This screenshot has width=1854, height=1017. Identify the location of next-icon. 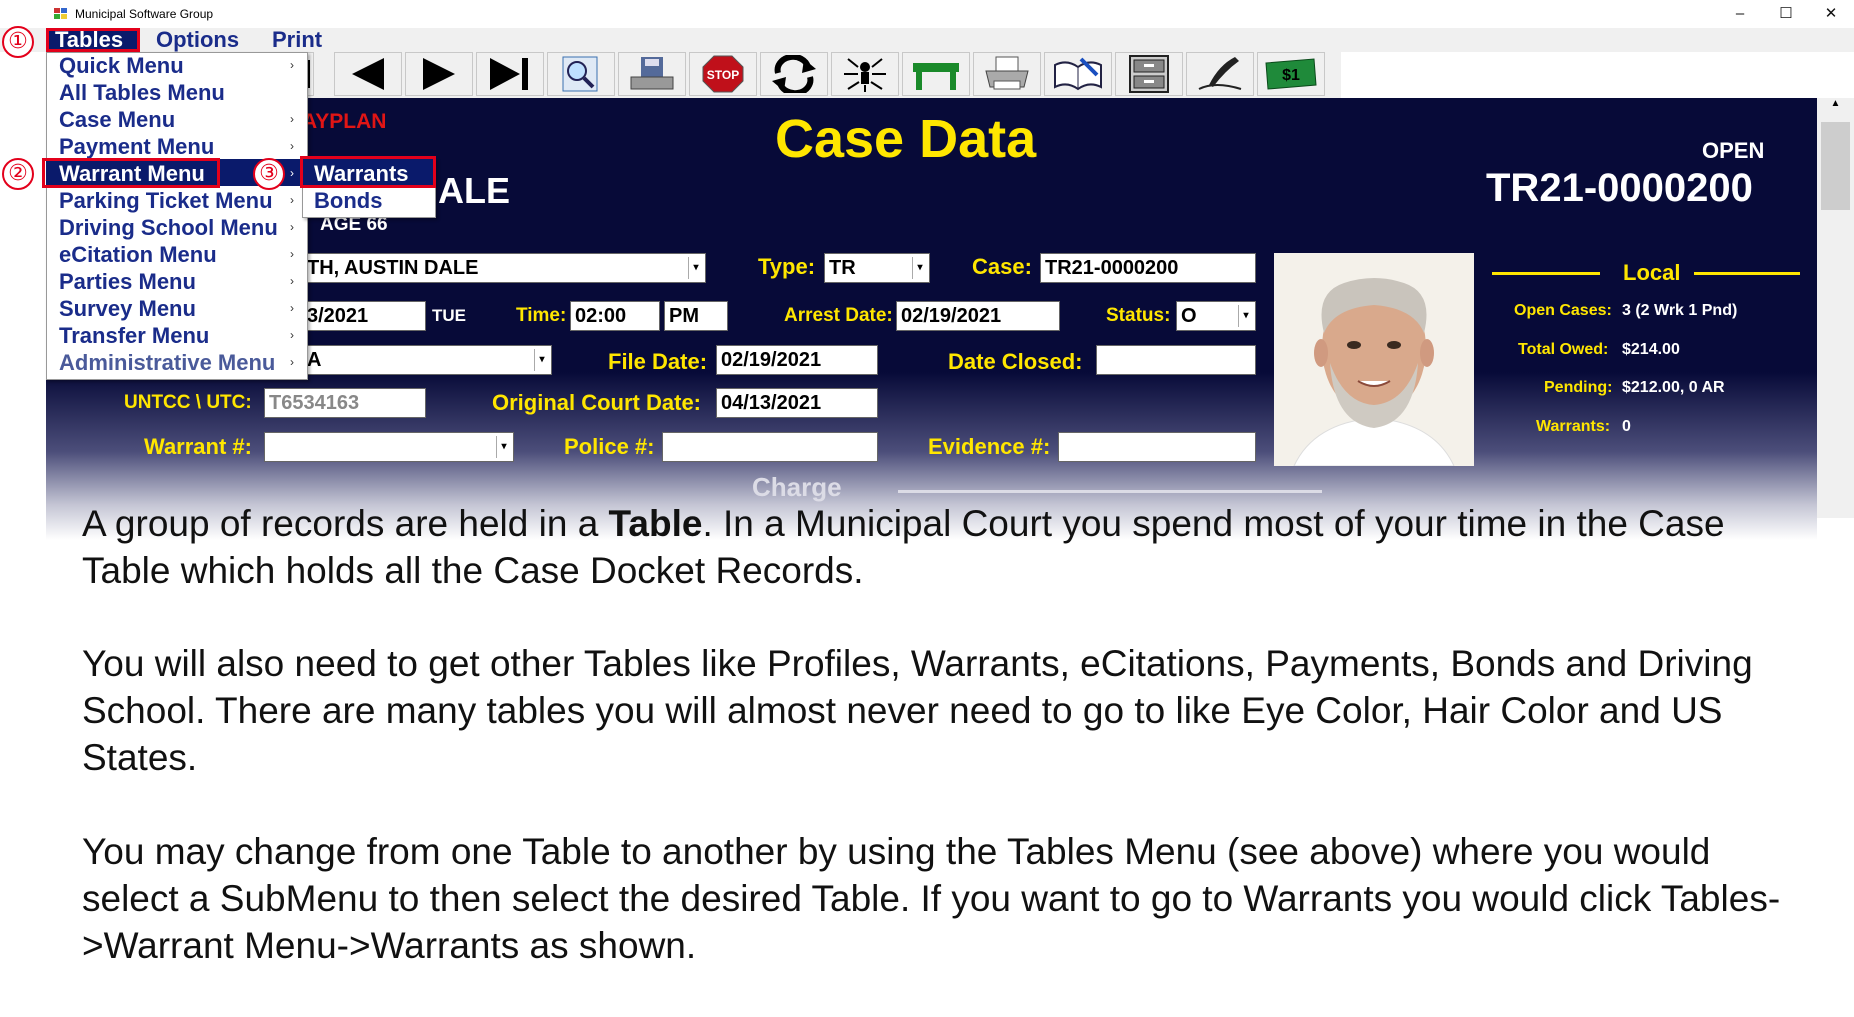
(439, 74).